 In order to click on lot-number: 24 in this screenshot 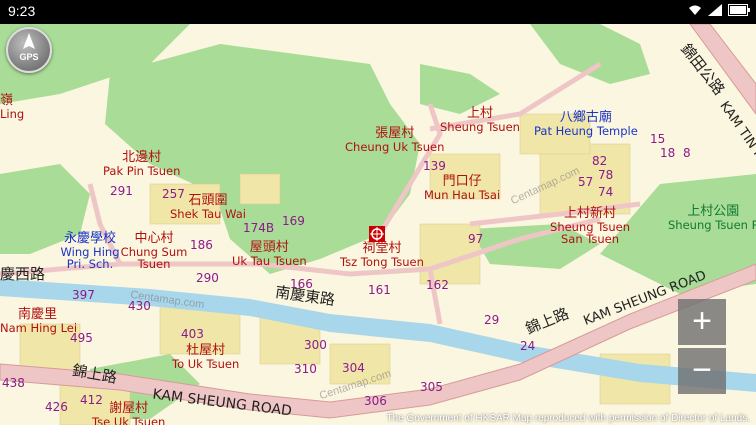, I will do `click(528, 346)`.